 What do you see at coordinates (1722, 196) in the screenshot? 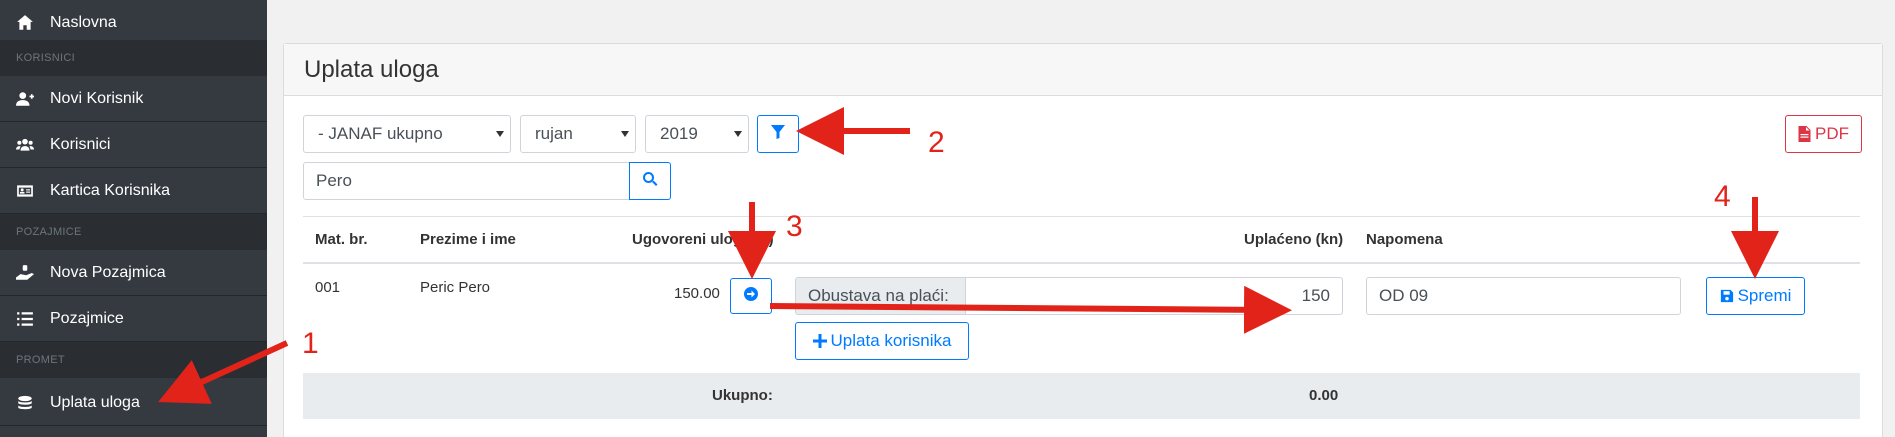
I see `annotation-4: 4` at bounding box center [1722, 196].